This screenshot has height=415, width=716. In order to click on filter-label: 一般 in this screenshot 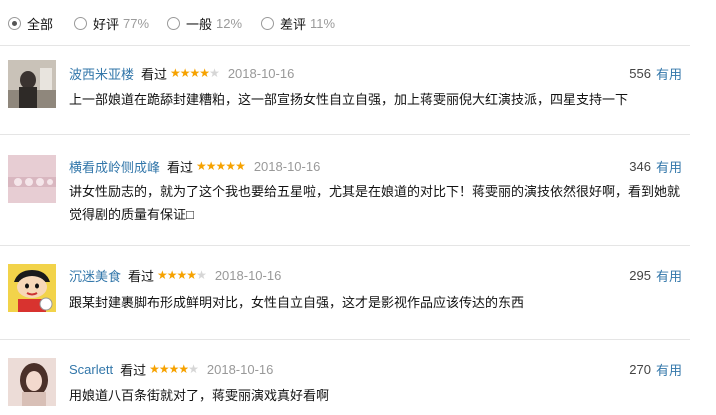, I will do `click(199, 24)`.